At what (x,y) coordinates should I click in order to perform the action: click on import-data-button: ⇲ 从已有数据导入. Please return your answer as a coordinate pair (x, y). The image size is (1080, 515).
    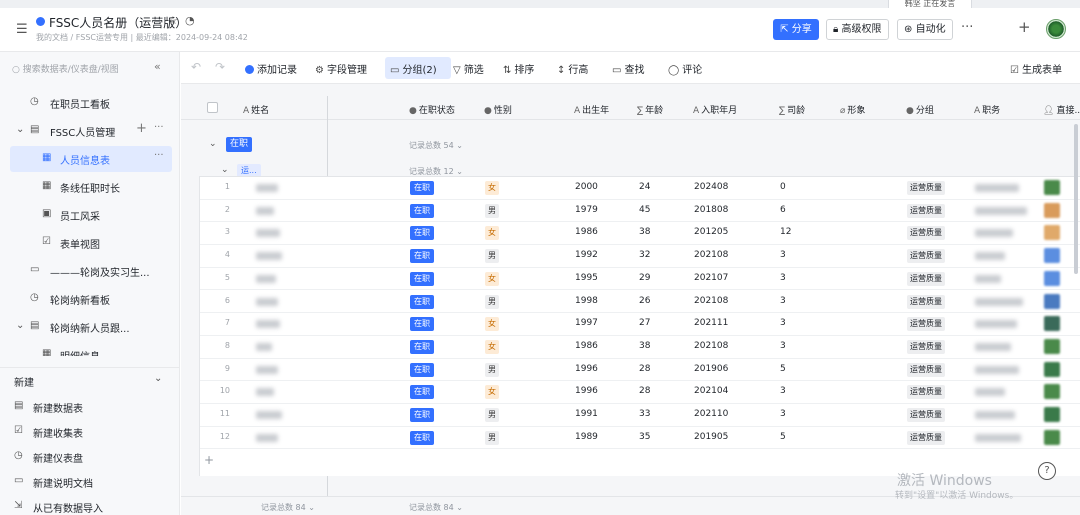
    Looking at the image, I should click on (90, 504).